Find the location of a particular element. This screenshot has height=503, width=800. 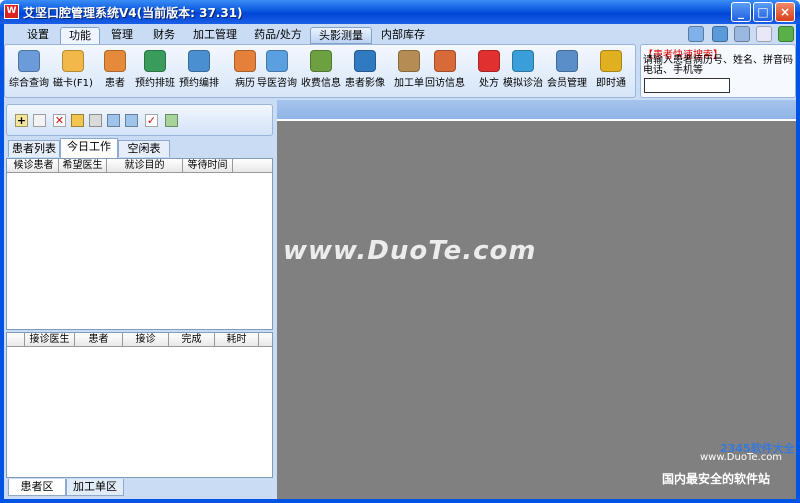

tab-settings: 设置 is located at coordinates (38, 35).